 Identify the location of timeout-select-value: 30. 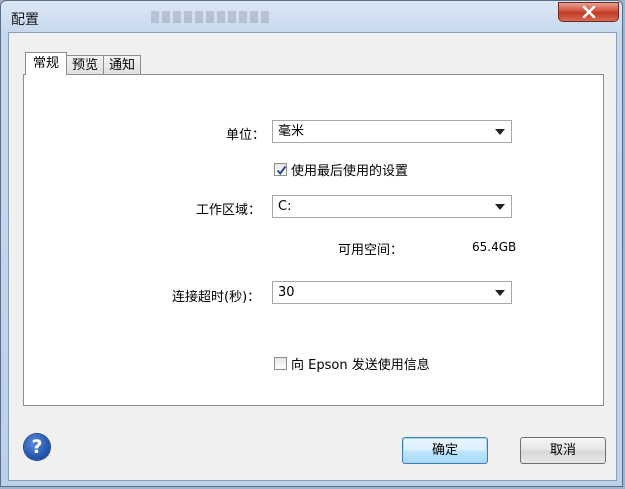
(286, 292).